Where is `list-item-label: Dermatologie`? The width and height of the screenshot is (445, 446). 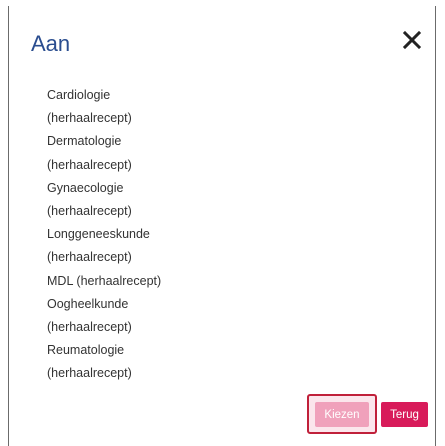
list-item-label: Dermatologie is located at coordinates (84, 141).